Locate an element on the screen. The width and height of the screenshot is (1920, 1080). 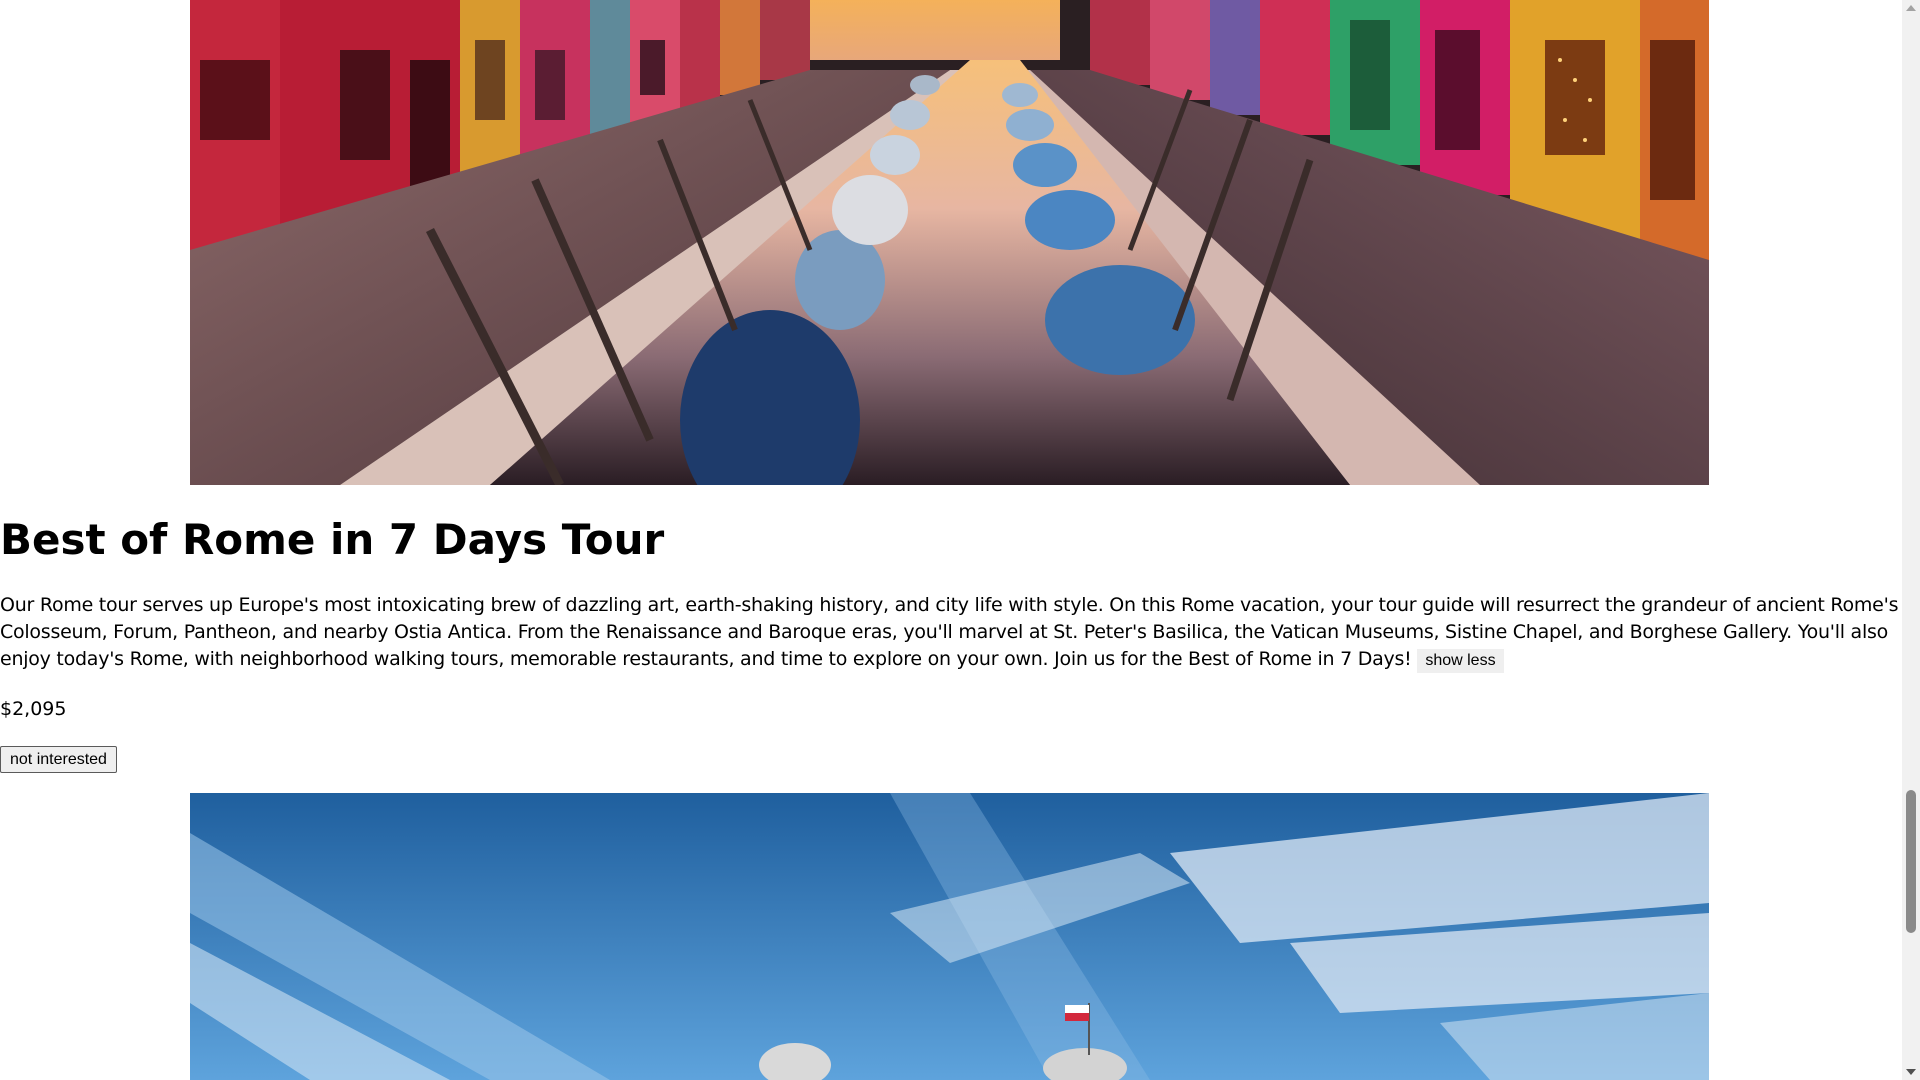
scroll-down-arrow-icon is located at coordinates (1911, 1072).